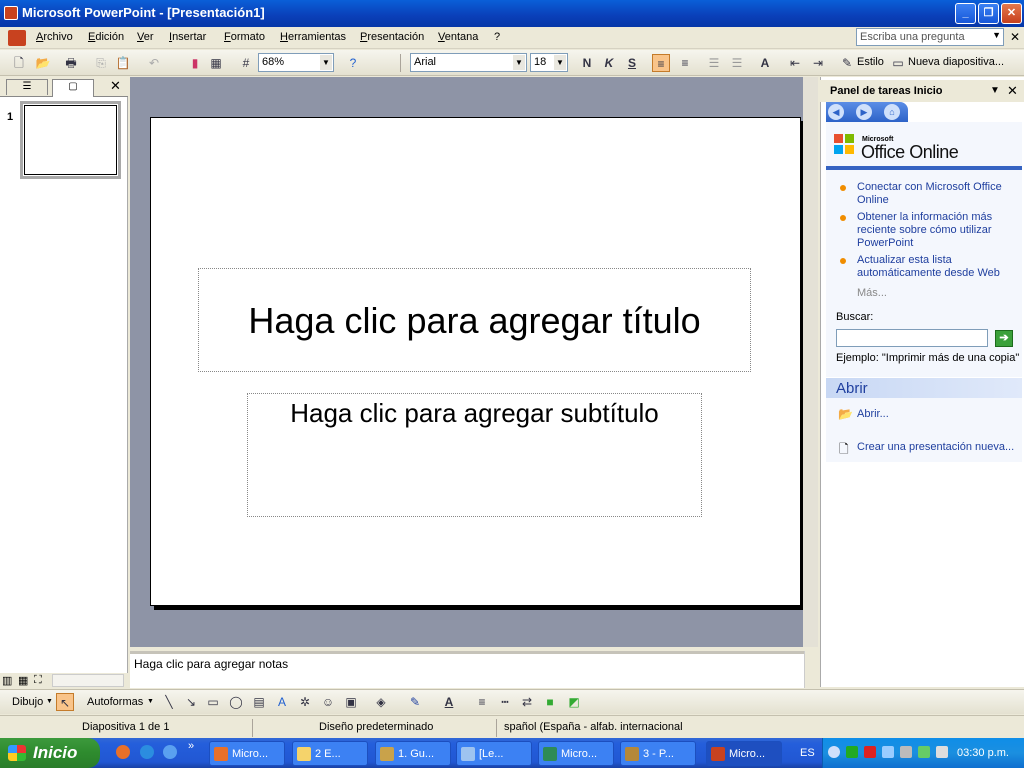  What do you see at coordinates (351, 702) in the screenshot?
I see `picture-icon: ▣` at bounding box center [351, 702].